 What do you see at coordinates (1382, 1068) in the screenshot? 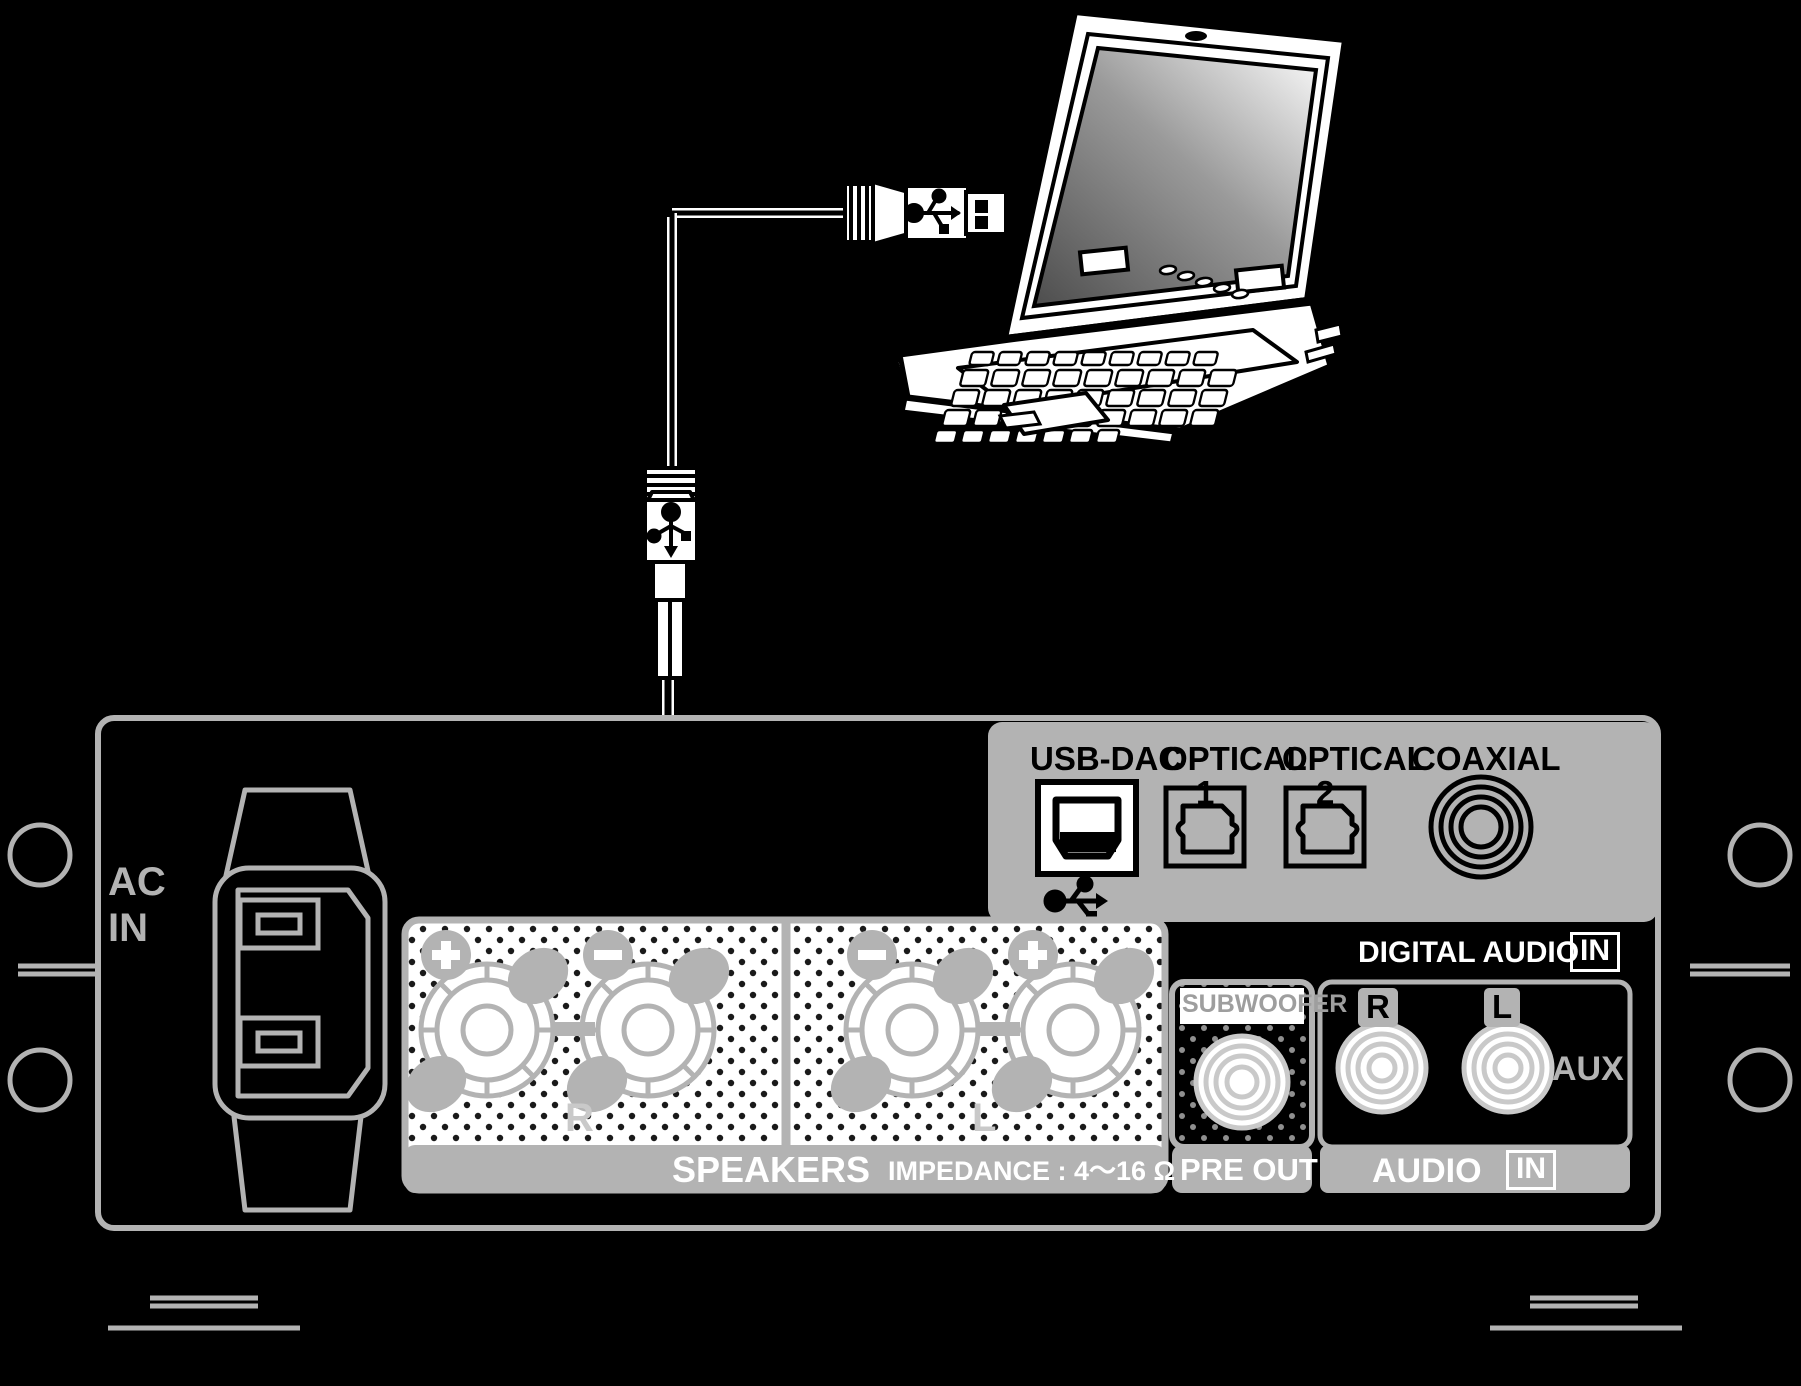
I see `audio-in-r-jack` at bounding box center [1382, 1068].